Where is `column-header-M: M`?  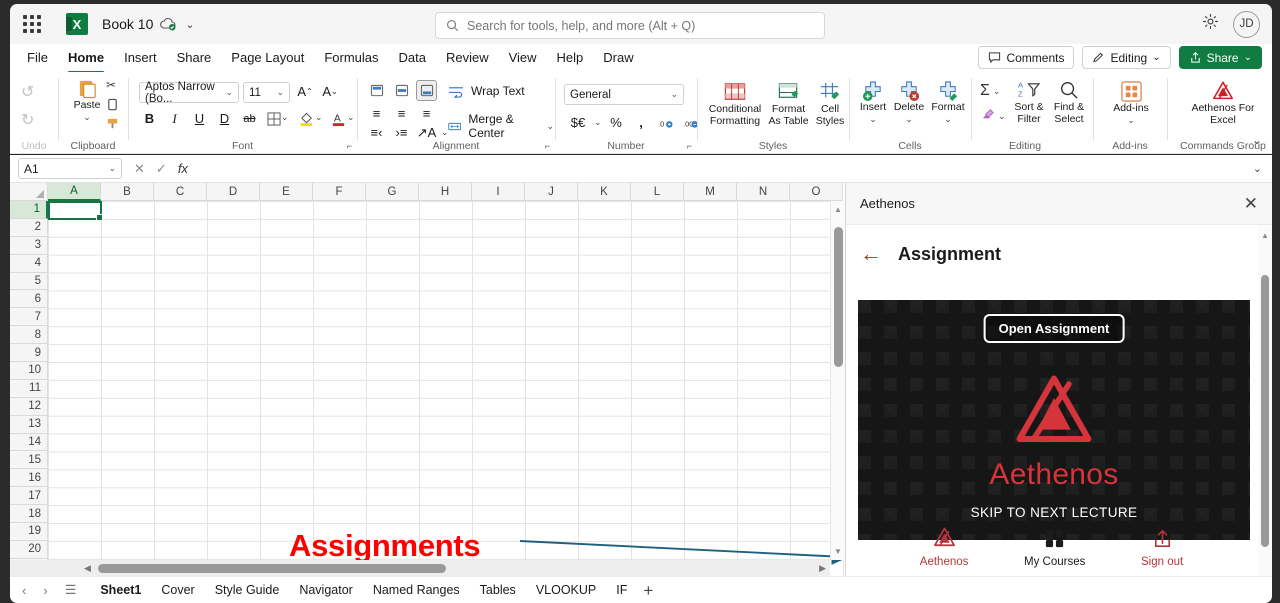
column-header-M: M is located at coordinates (710, 192).